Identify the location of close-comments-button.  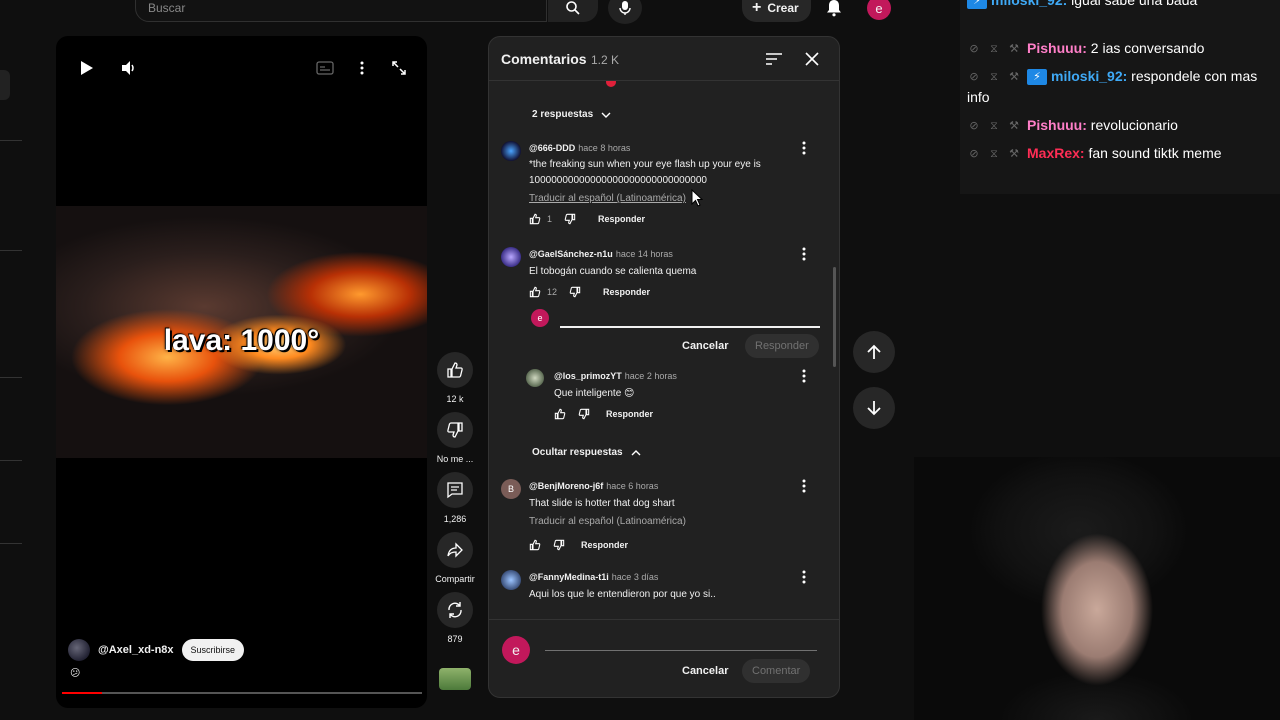
(812, 59).